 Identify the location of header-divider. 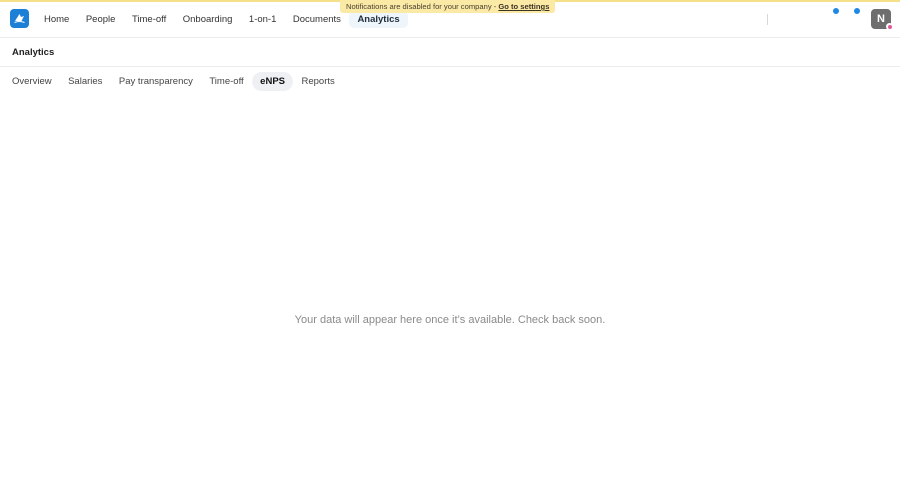
(767, 19).